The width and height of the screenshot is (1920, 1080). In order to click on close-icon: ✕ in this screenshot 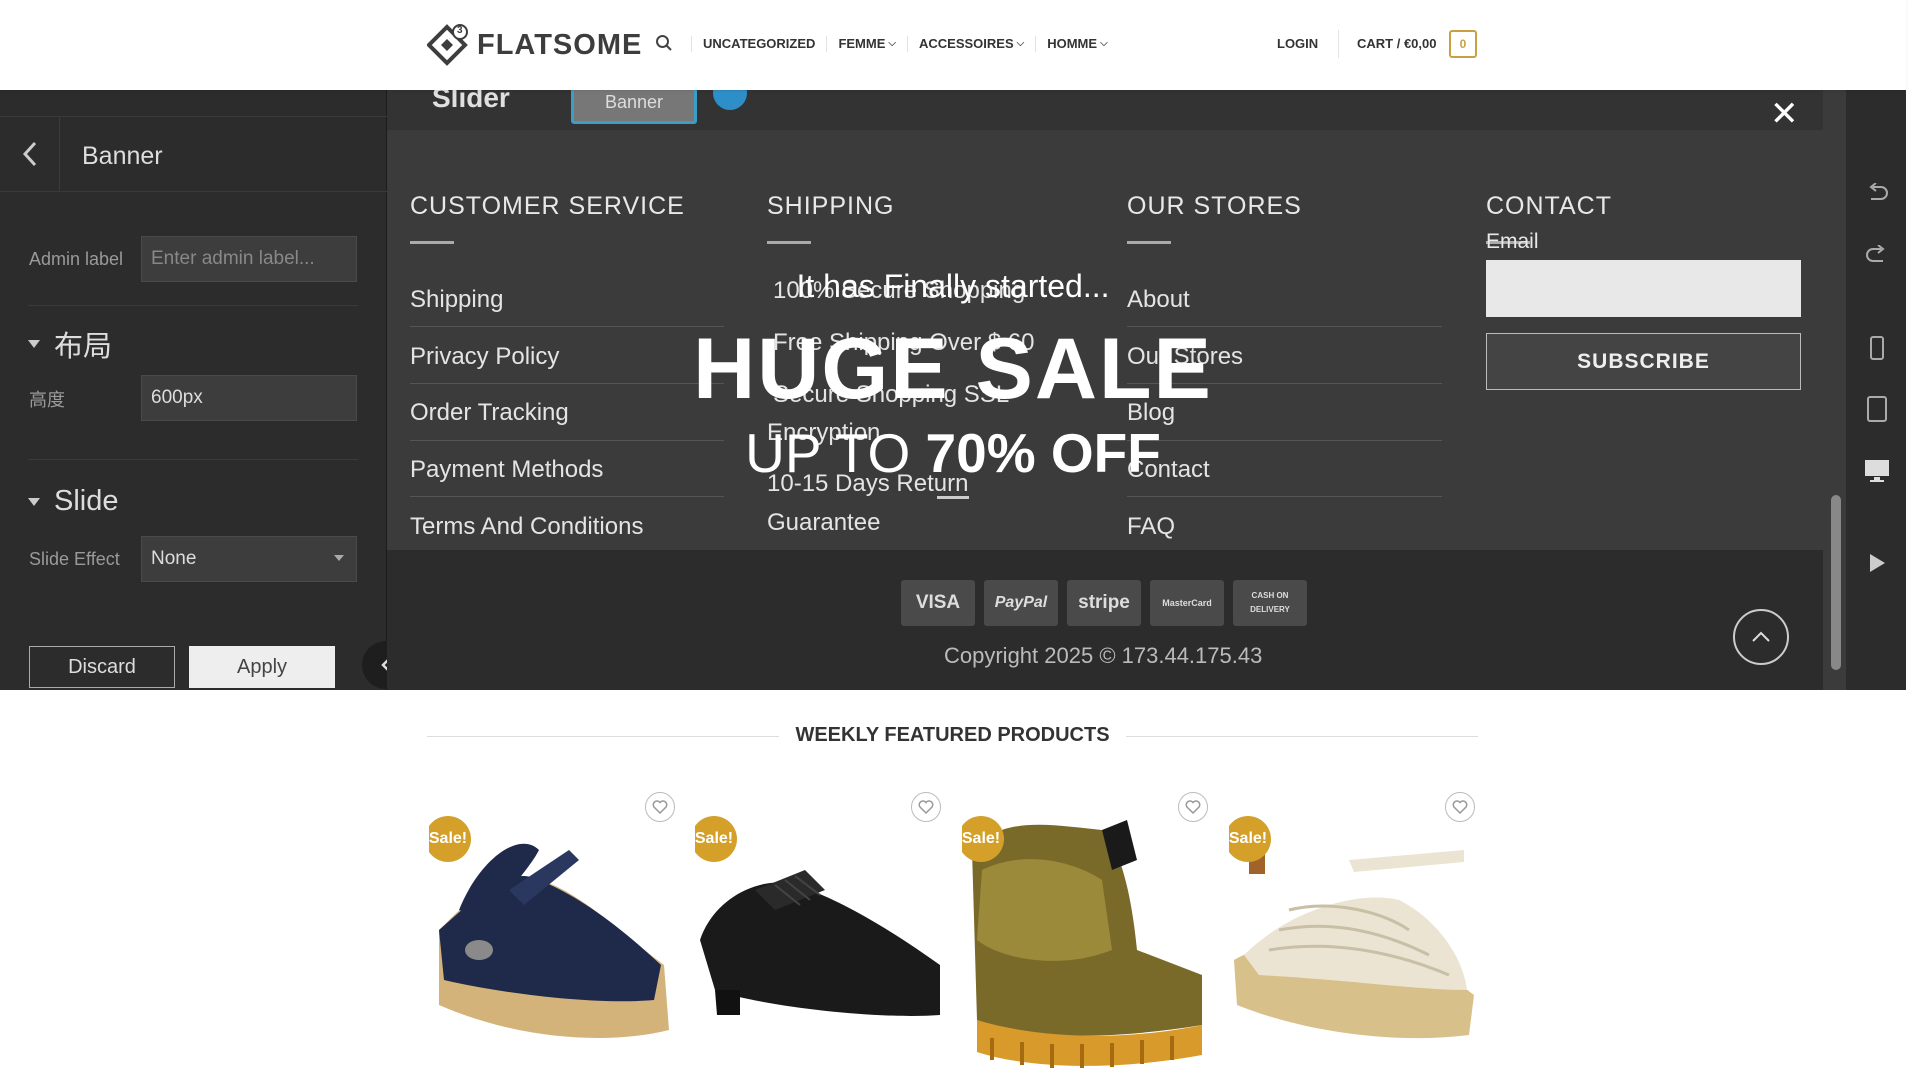, I will do `click(1784, 114)`.